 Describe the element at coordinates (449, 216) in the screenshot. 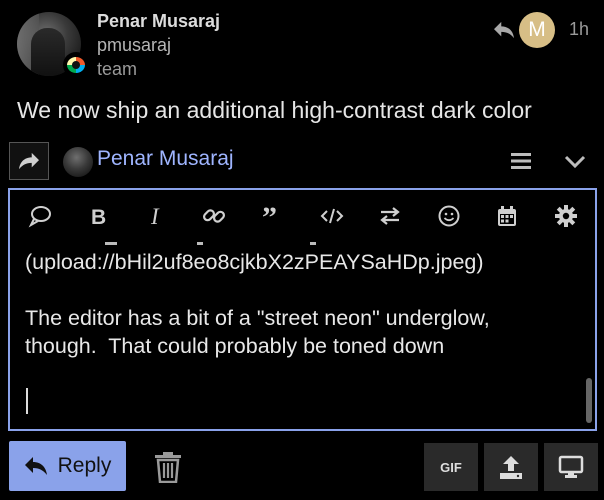

I see `emoji-icon` at that location.